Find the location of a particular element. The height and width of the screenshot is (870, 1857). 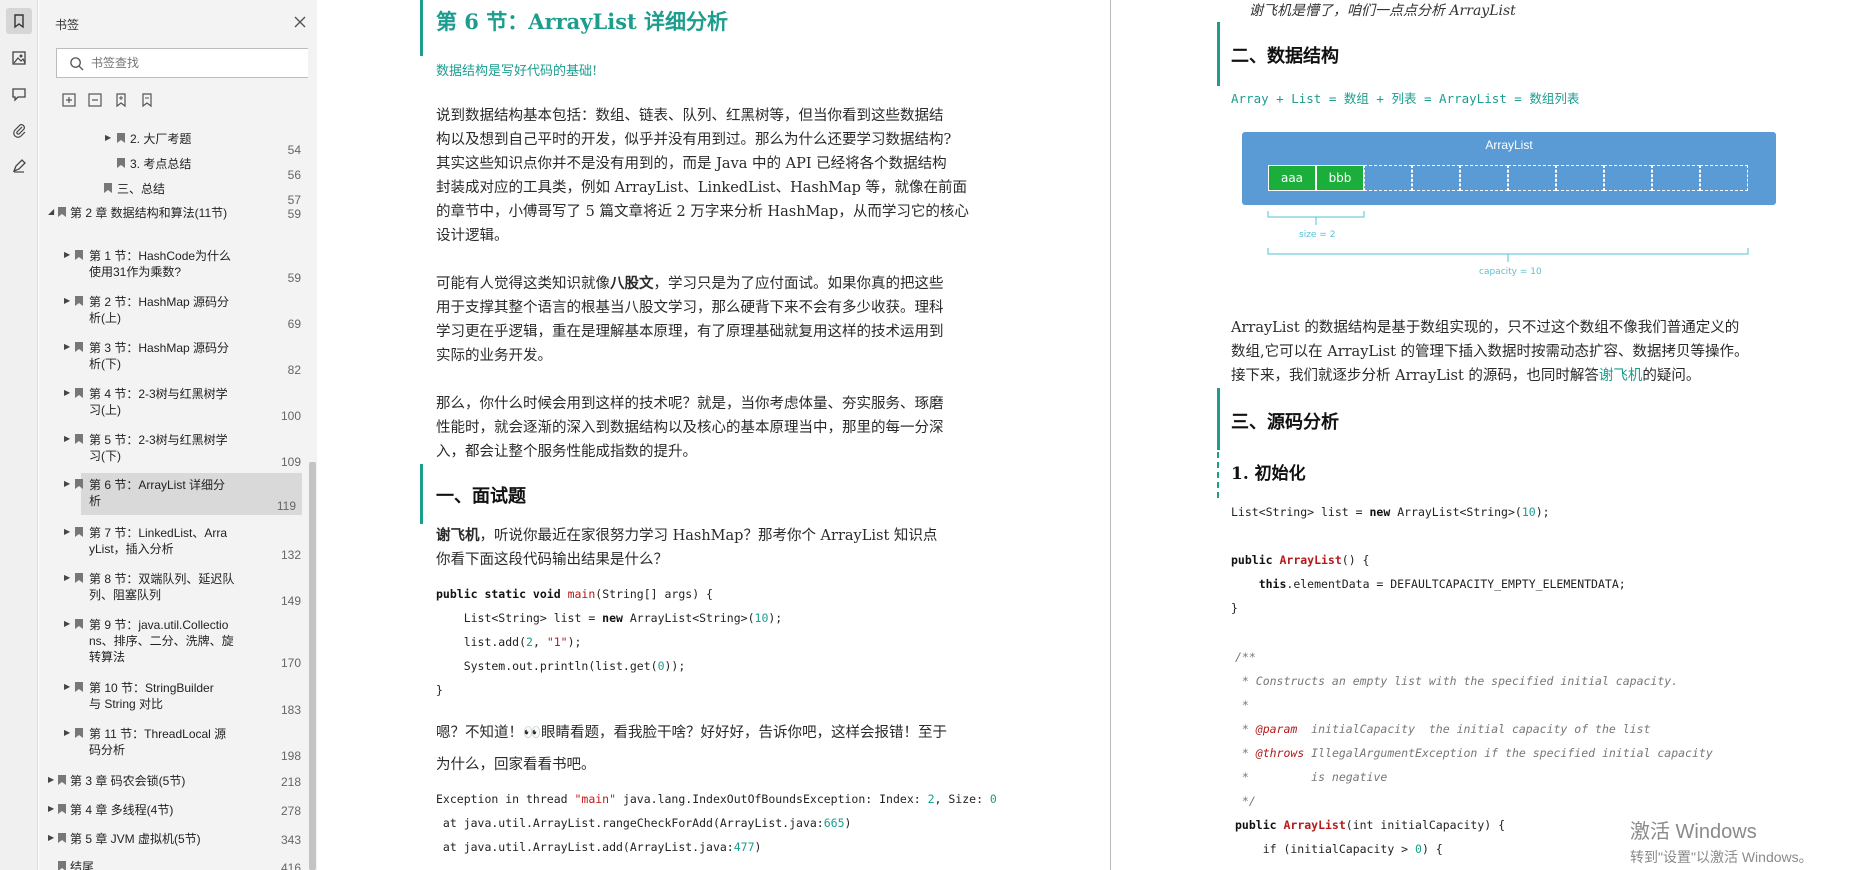

text-line: 可能有人觉得这类知识就像八股文，学习只是为了应付面试。如果你真的把这些 is located at coordinates (690, 284).